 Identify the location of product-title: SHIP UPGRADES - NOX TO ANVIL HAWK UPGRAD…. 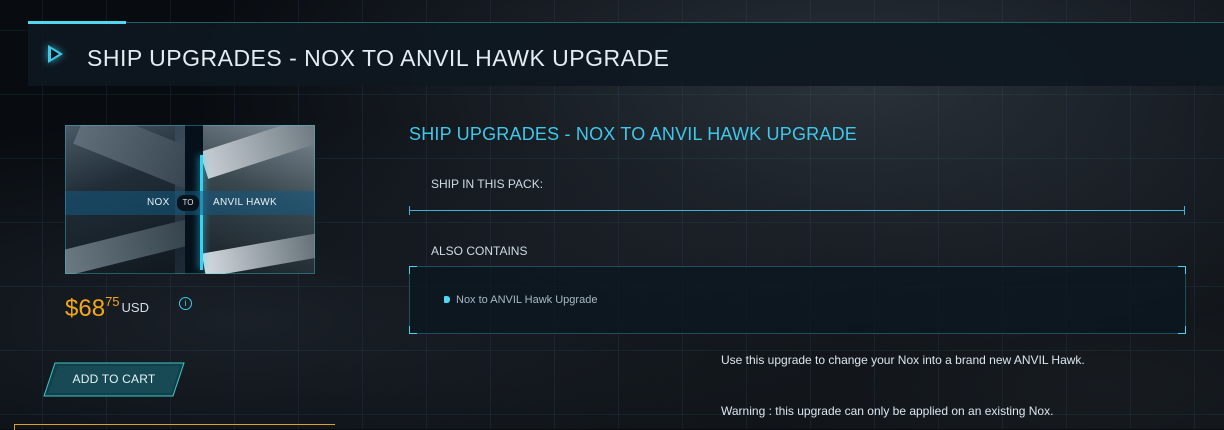
(633, 134).